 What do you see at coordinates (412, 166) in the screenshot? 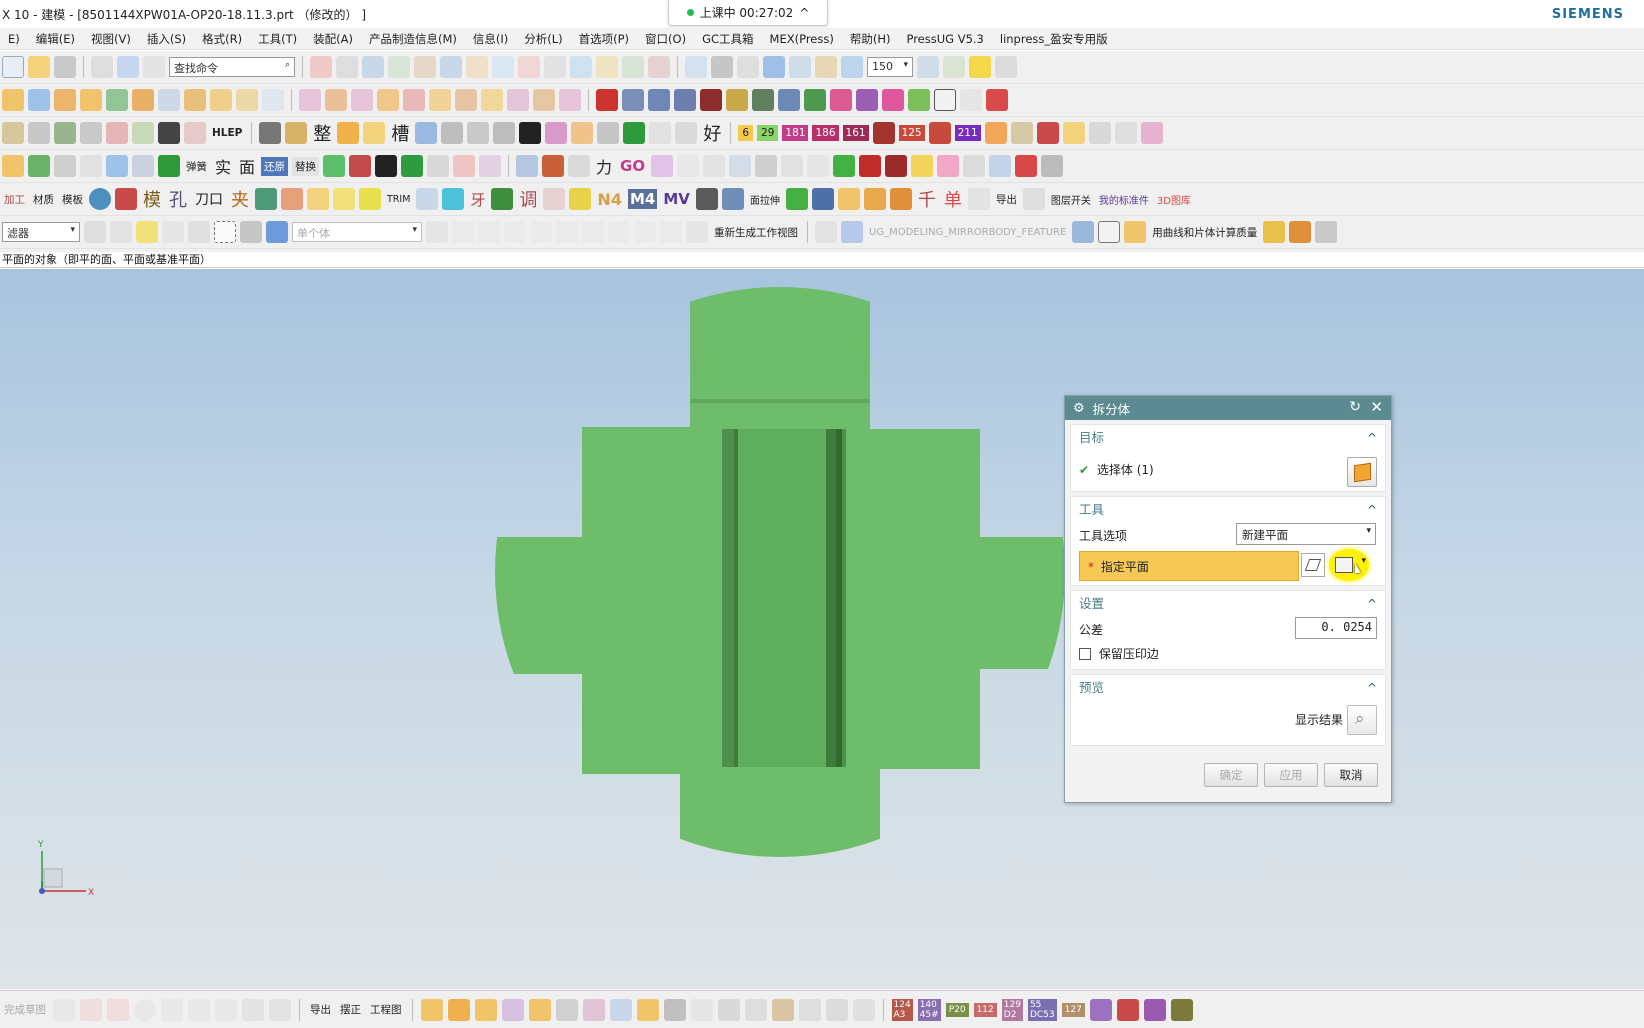
I see `play-green-icon` at bounding box center [412, 166].